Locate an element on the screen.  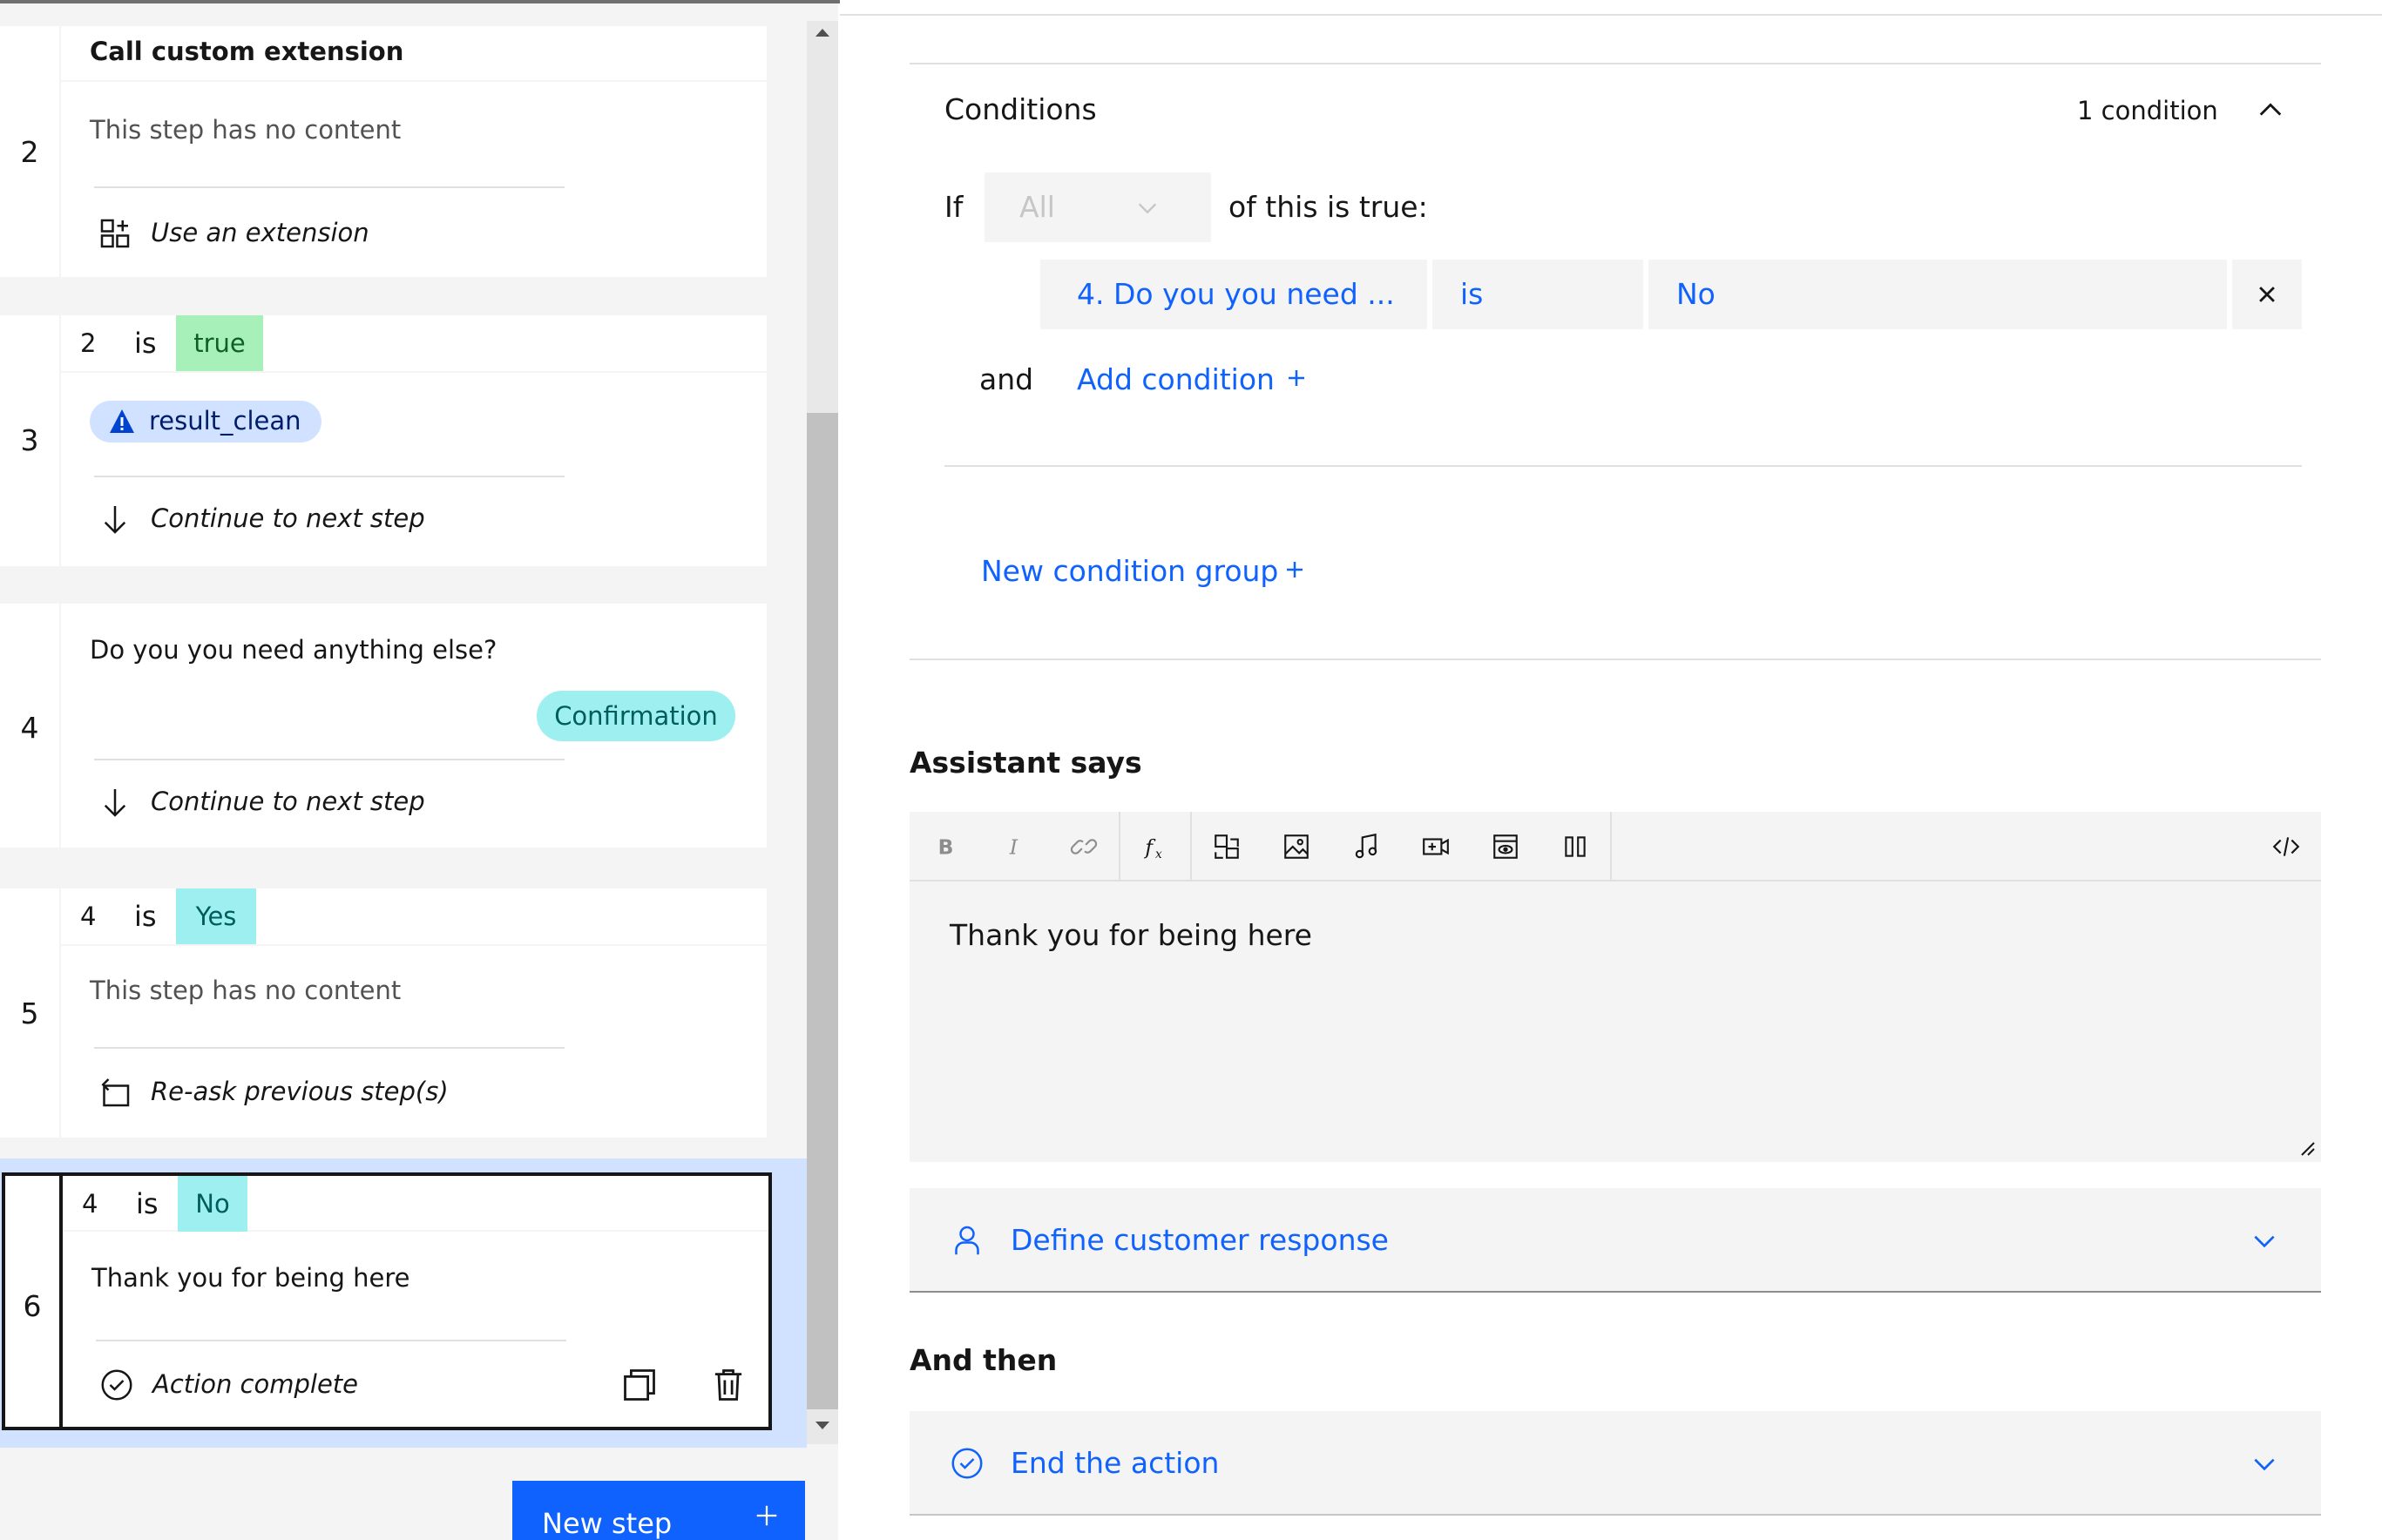
audio-icon is located at coordinates (1366, 846).